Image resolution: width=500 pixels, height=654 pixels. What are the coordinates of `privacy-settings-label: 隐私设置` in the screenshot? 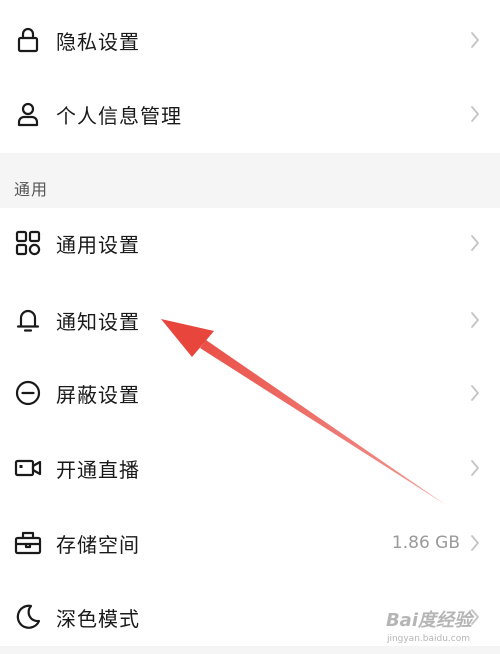 It's located at (98, 41).